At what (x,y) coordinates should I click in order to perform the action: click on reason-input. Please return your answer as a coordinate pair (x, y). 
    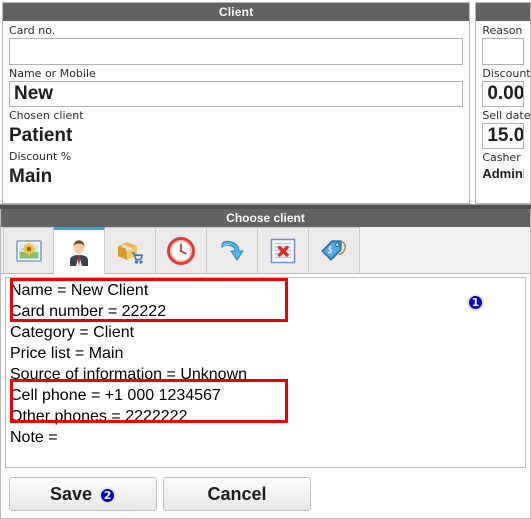
    Looking at the image, I should click on (503, 51).